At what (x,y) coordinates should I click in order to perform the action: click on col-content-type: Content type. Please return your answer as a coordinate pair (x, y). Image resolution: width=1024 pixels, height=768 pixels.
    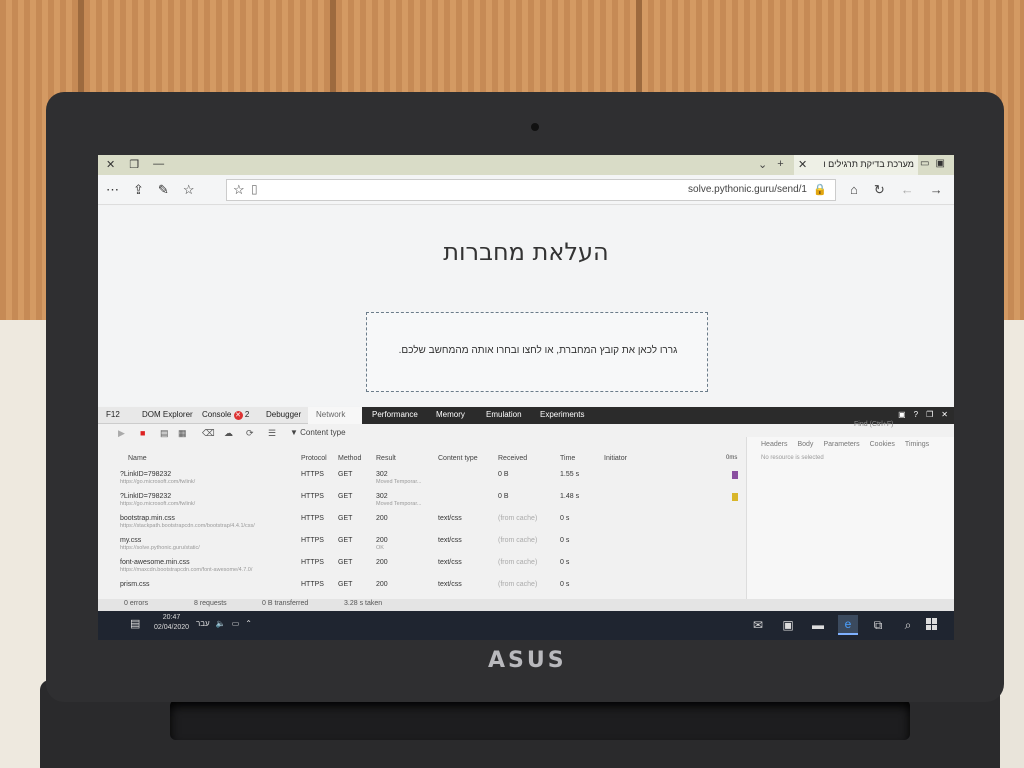
    Looking at the image, I should click on (458, 458).